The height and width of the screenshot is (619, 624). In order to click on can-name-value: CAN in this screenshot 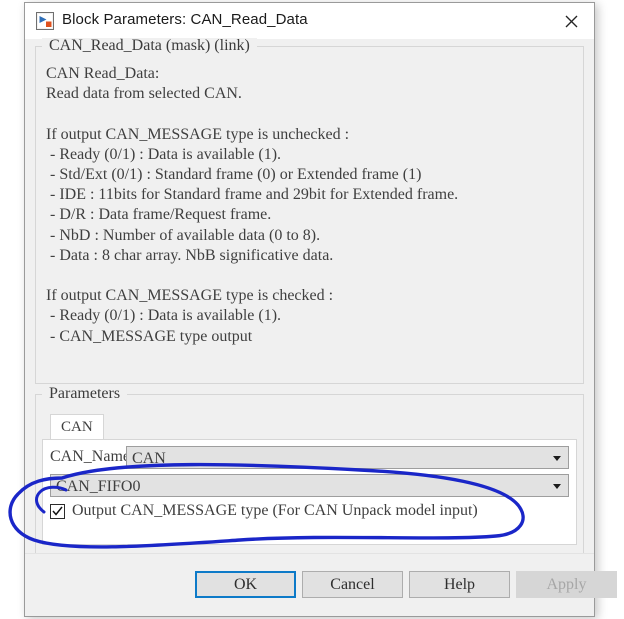, I will do `click(149, 458)`.